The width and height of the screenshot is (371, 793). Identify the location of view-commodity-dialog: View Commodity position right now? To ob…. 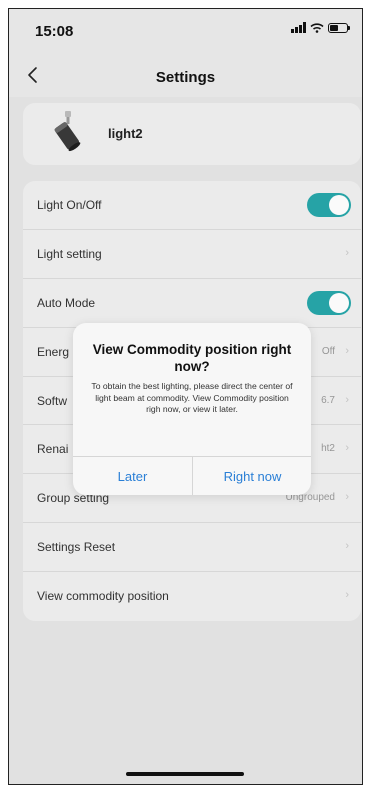
(192, 409).